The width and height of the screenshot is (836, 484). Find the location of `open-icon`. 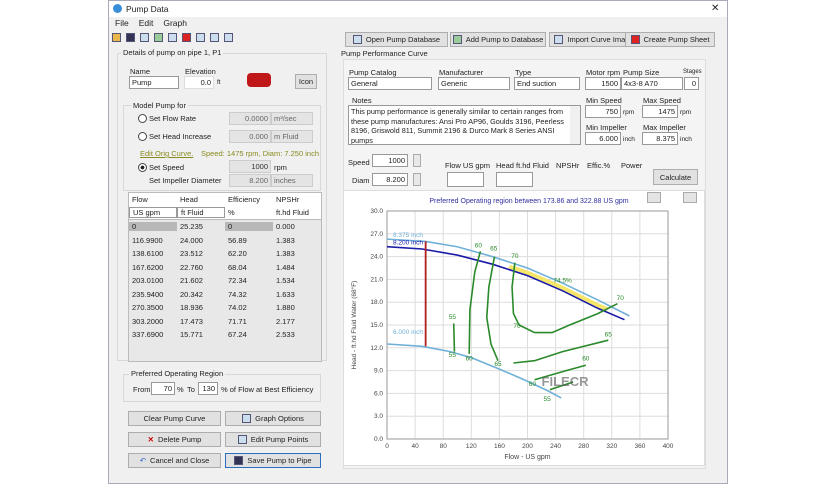

open-icon is located at coordinates (116, 37).